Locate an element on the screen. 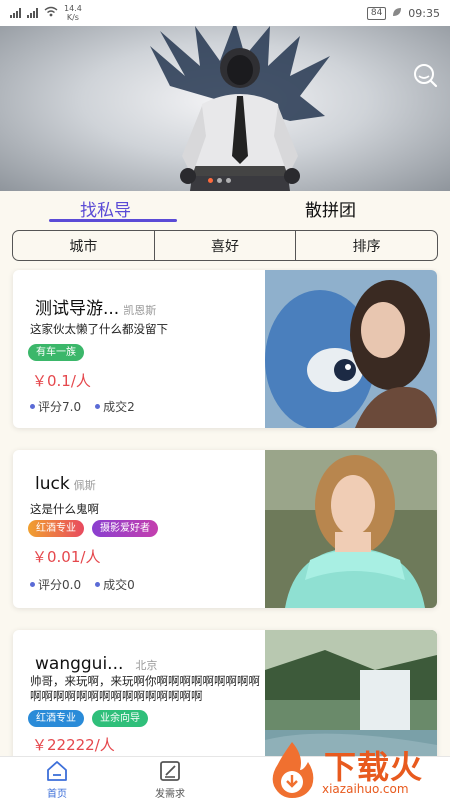 This screenshot has width=450, height=800. guide-tag: 有车一族 is located at coordinates (56, 352).